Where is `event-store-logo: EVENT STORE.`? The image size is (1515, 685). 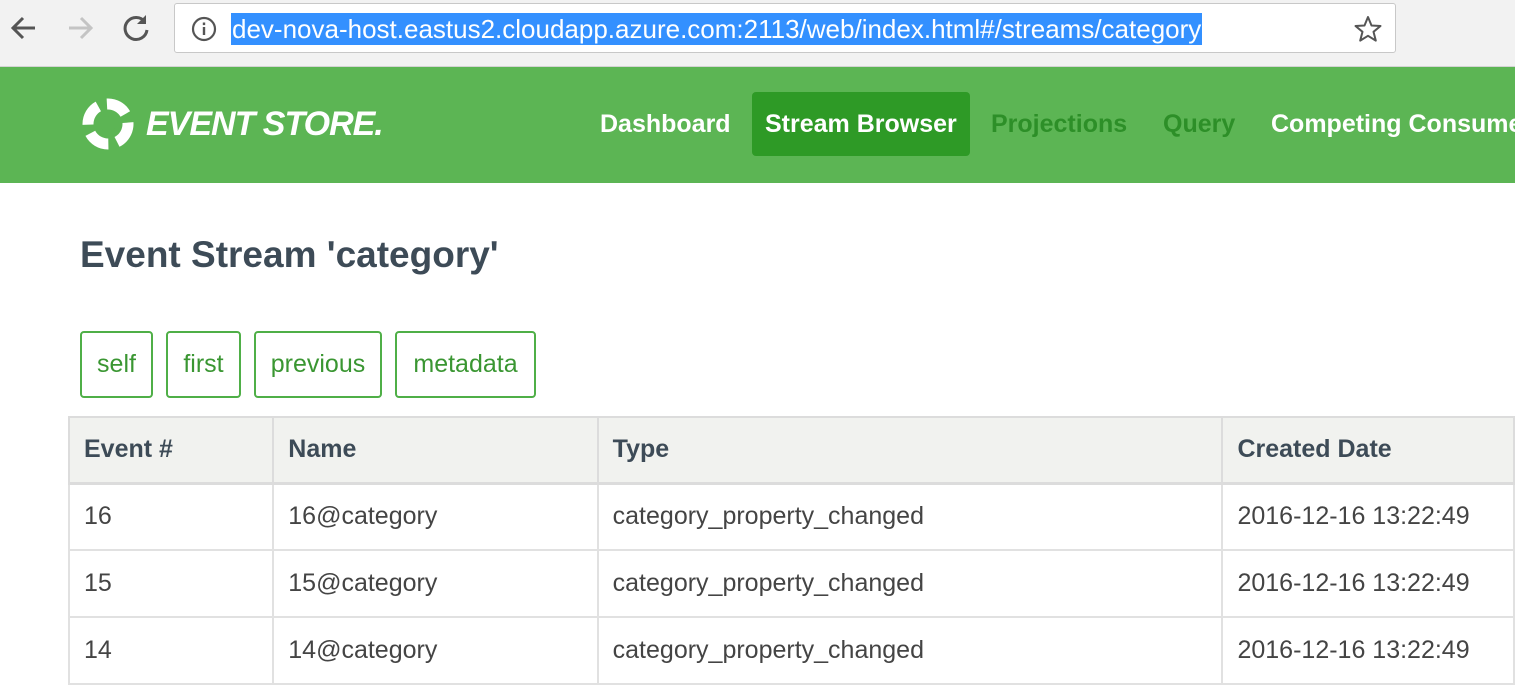
event-store-logo: EVENT STORE. is located at coordinates (232, 124).